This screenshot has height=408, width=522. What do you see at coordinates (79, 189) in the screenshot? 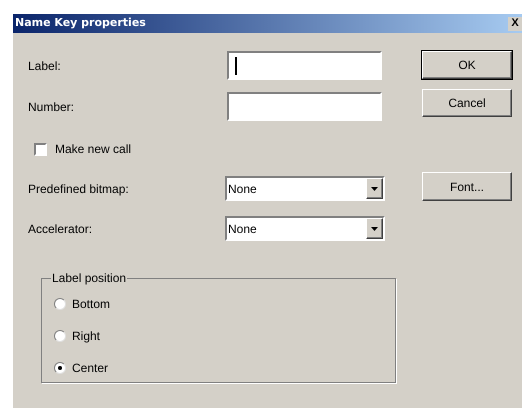
I see `dropdown-label: Predefined bitmap:` at bounding box center [79, 189].